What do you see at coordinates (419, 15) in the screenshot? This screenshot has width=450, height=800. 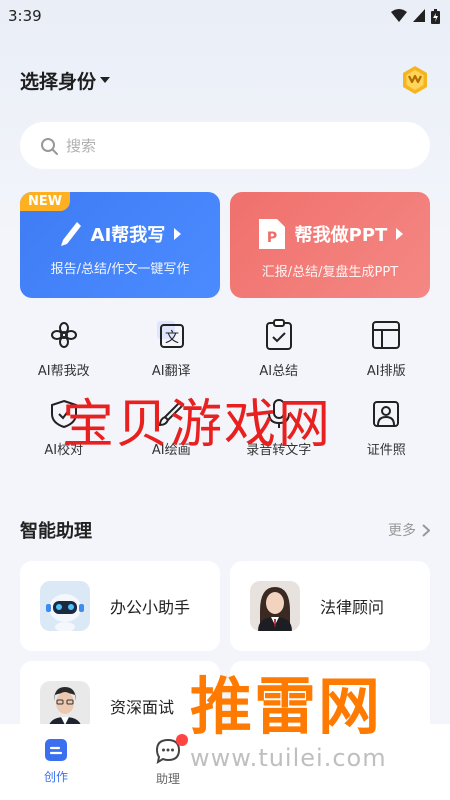 I see `signal-icon` at bounding box center [419, 15].